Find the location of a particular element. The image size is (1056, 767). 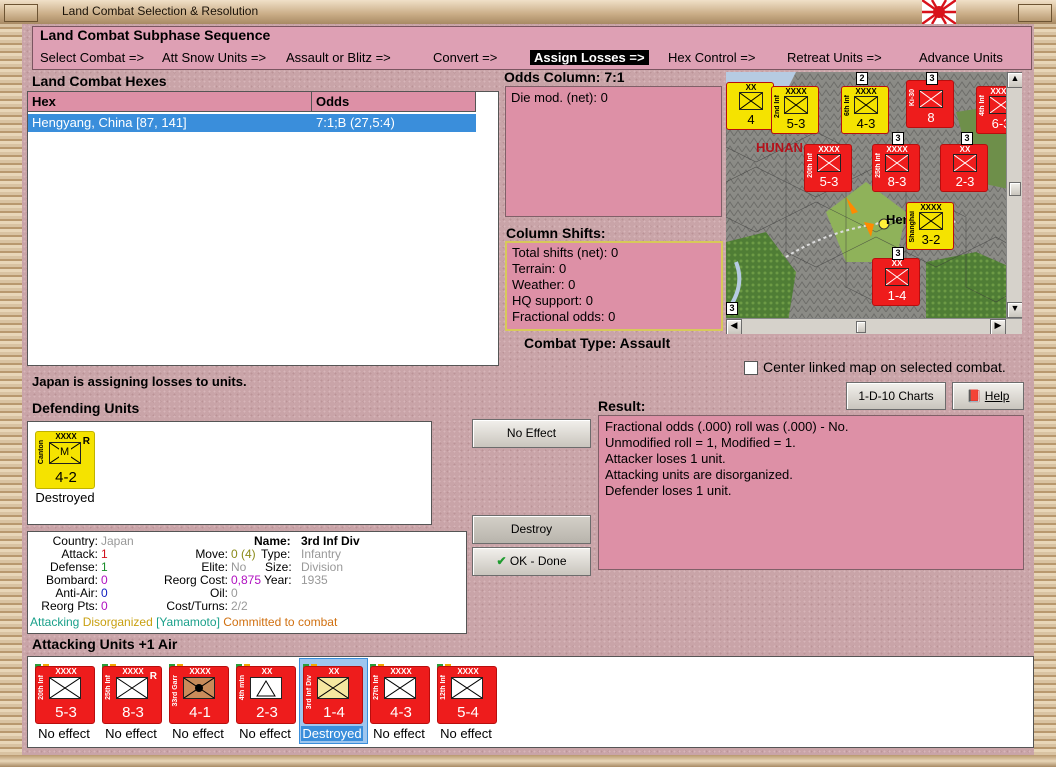

map-counter-value: 3-2 is located at coordinates (931, 239).